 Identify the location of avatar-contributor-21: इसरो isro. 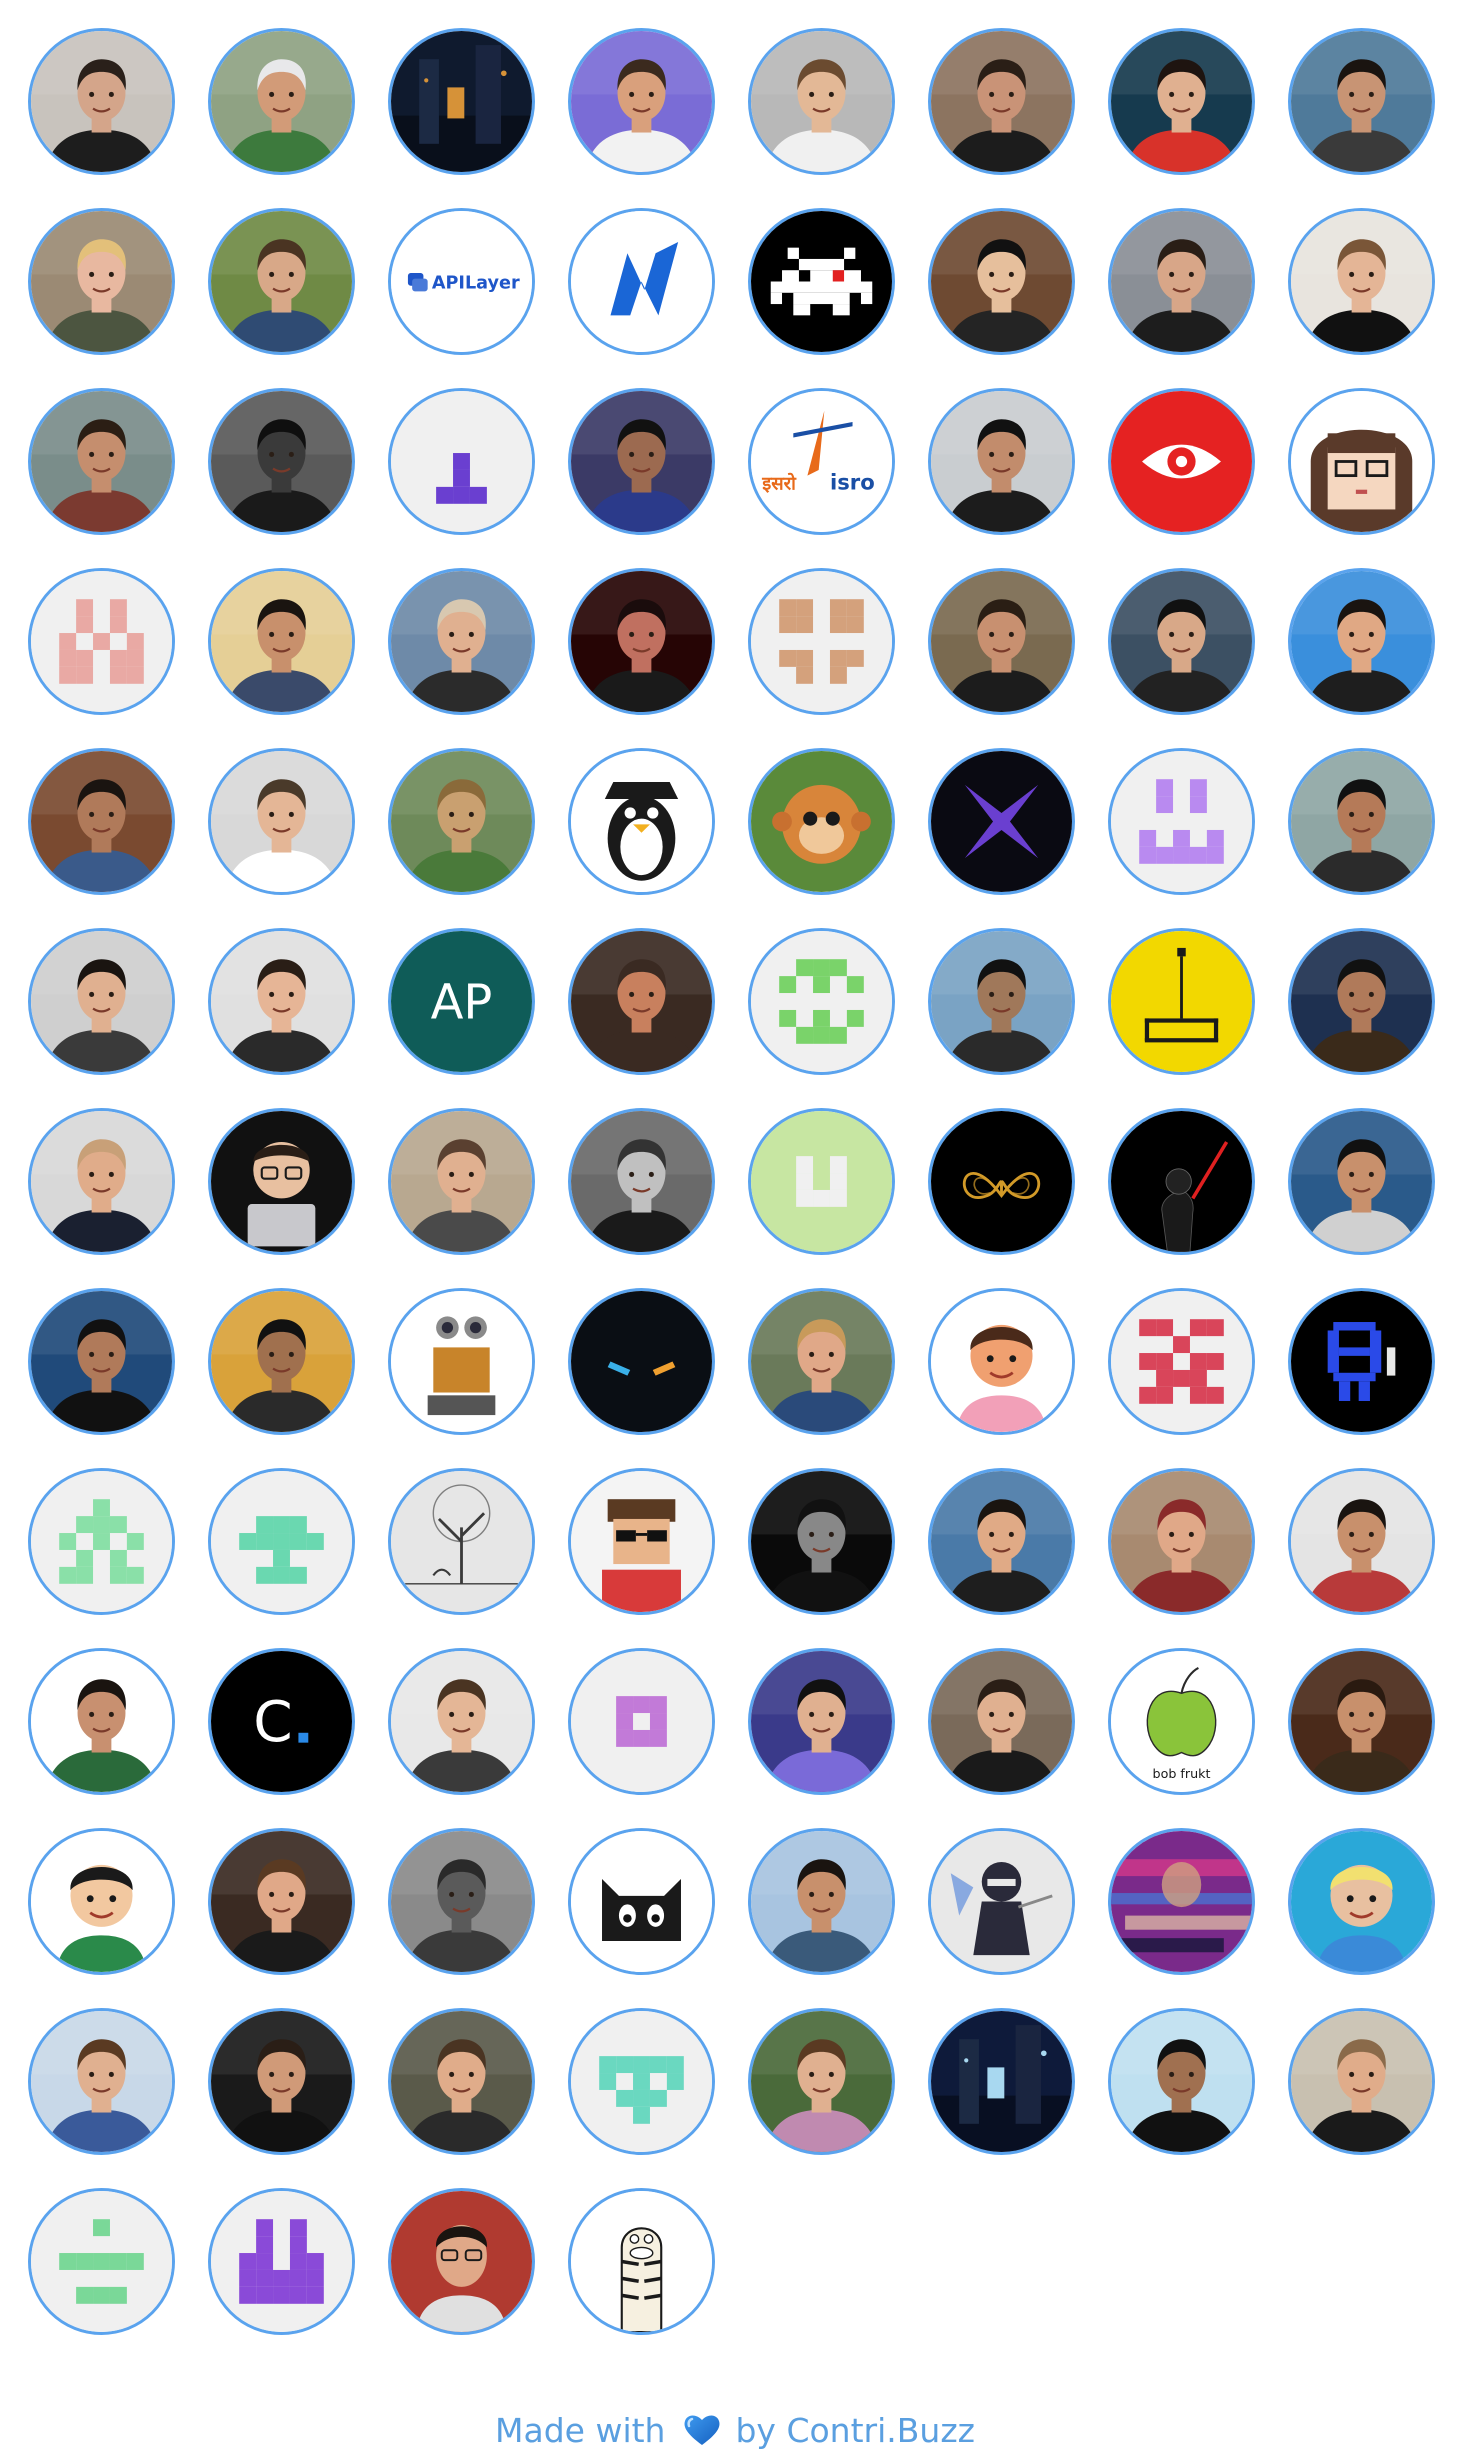
(821, 461).